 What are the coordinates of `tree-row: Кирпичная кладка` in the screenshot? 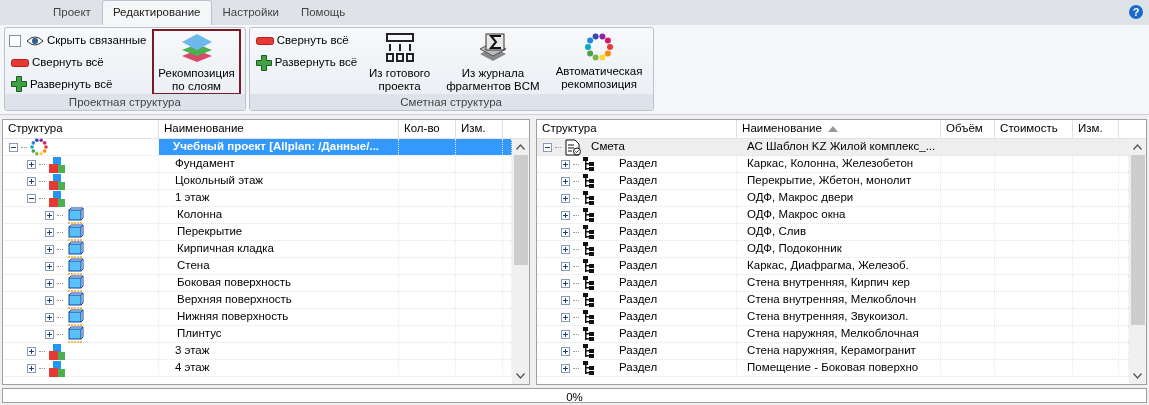 It's located at (258, 249).